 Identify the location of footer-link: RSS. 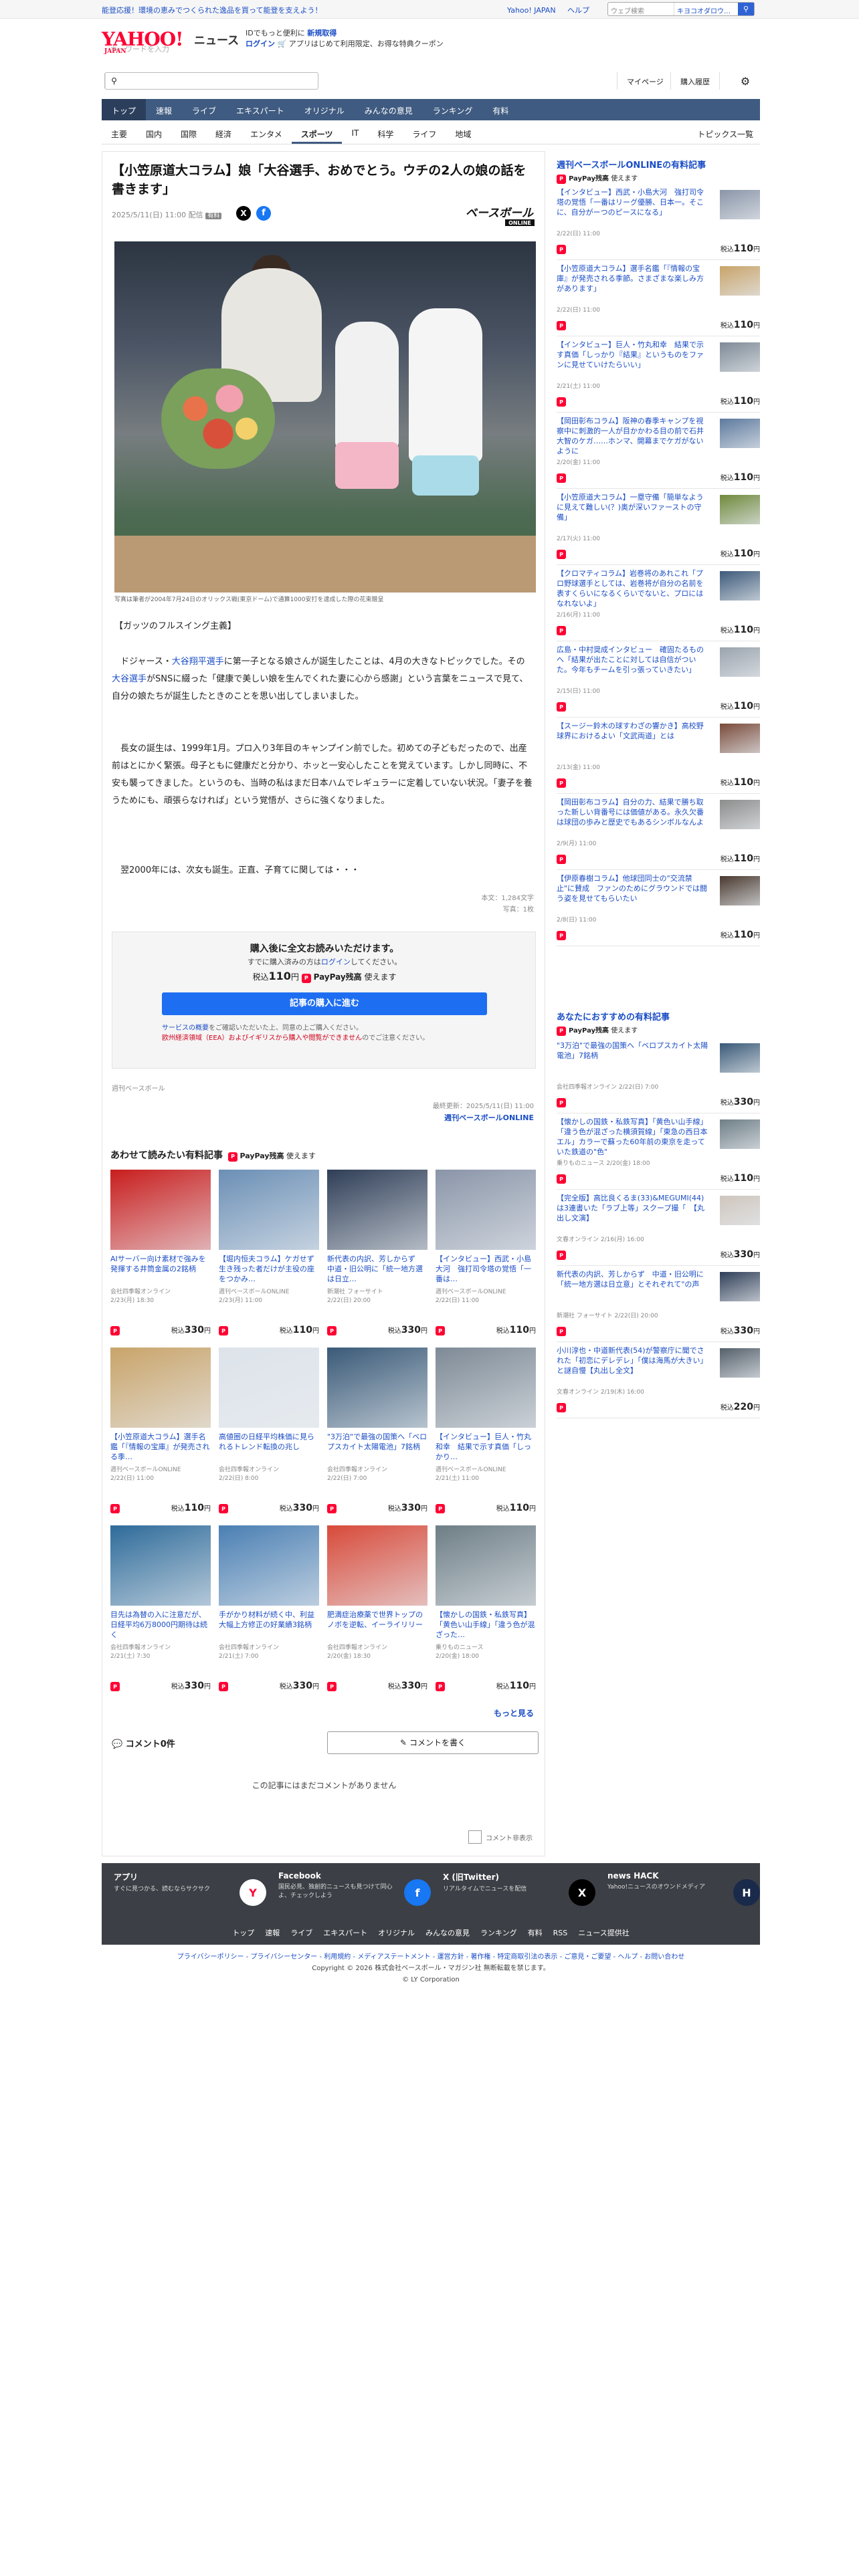
(560, 1933).